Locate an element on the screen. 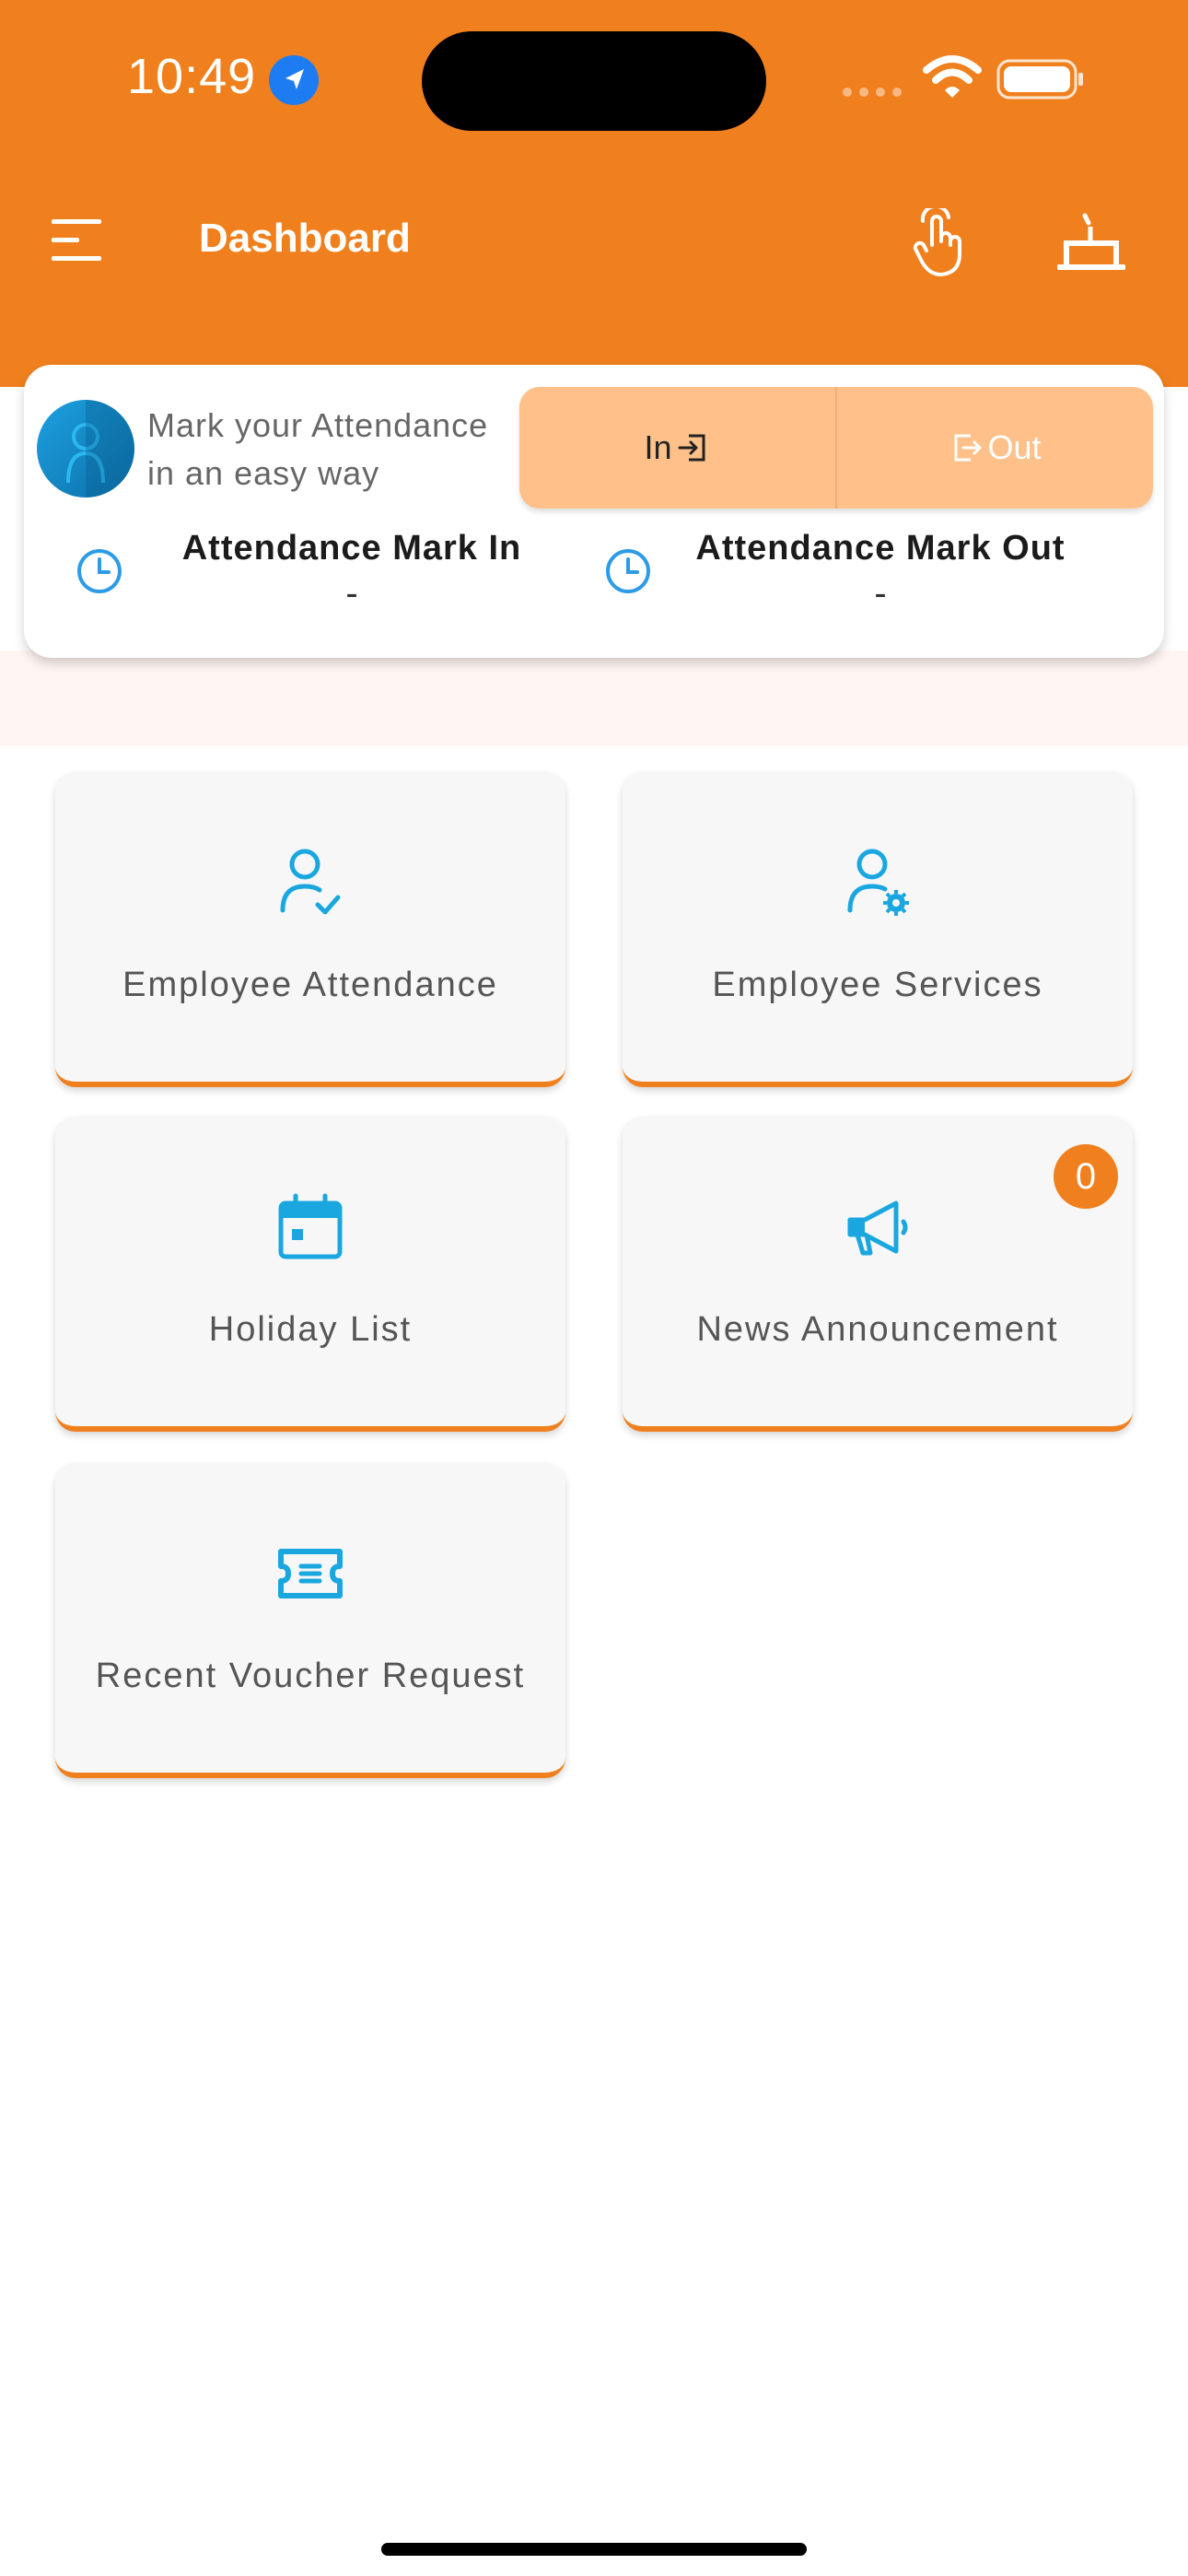 The image size is (1188, 2576). mark-out-info: Attendance Mark Out - is located at coordinates (841, 579).